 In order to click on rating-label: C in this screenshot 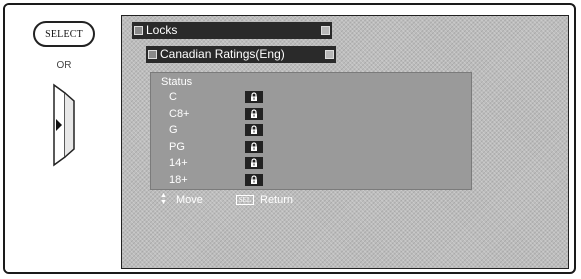, I will do `click(173, 97)`.